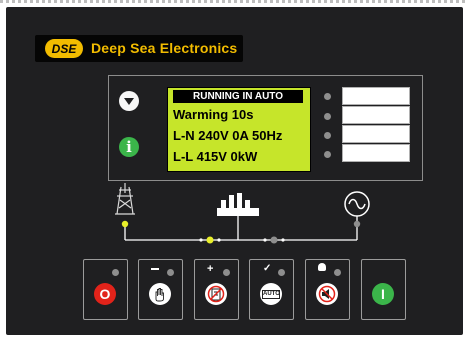 The image size is (465, 338). I want to click on alarm-mute-icon, so click(327, 294).